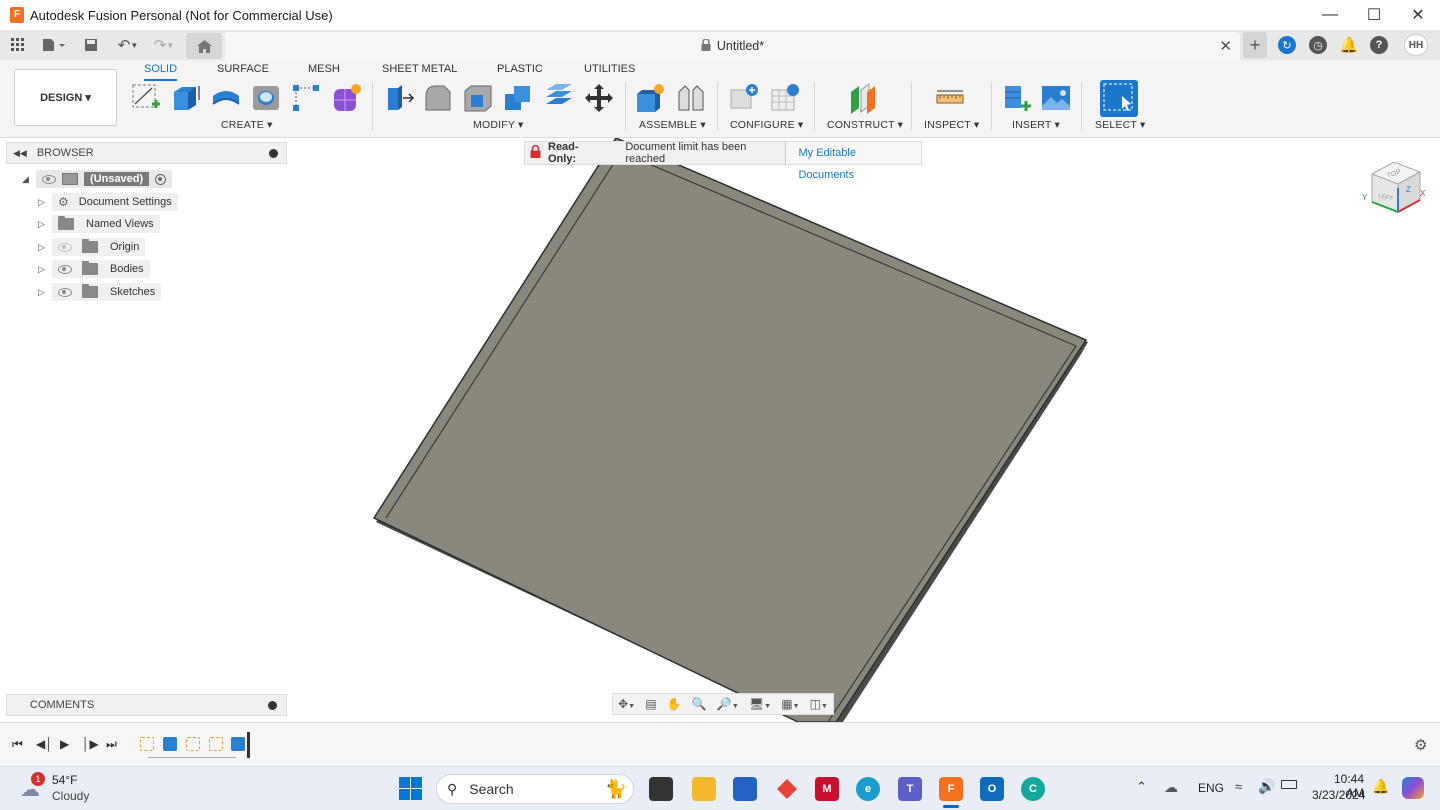 The width and height of the screenshot is (1440, 810). I want to click on modify-menu: MODIFY ▾, so click(498, 125).